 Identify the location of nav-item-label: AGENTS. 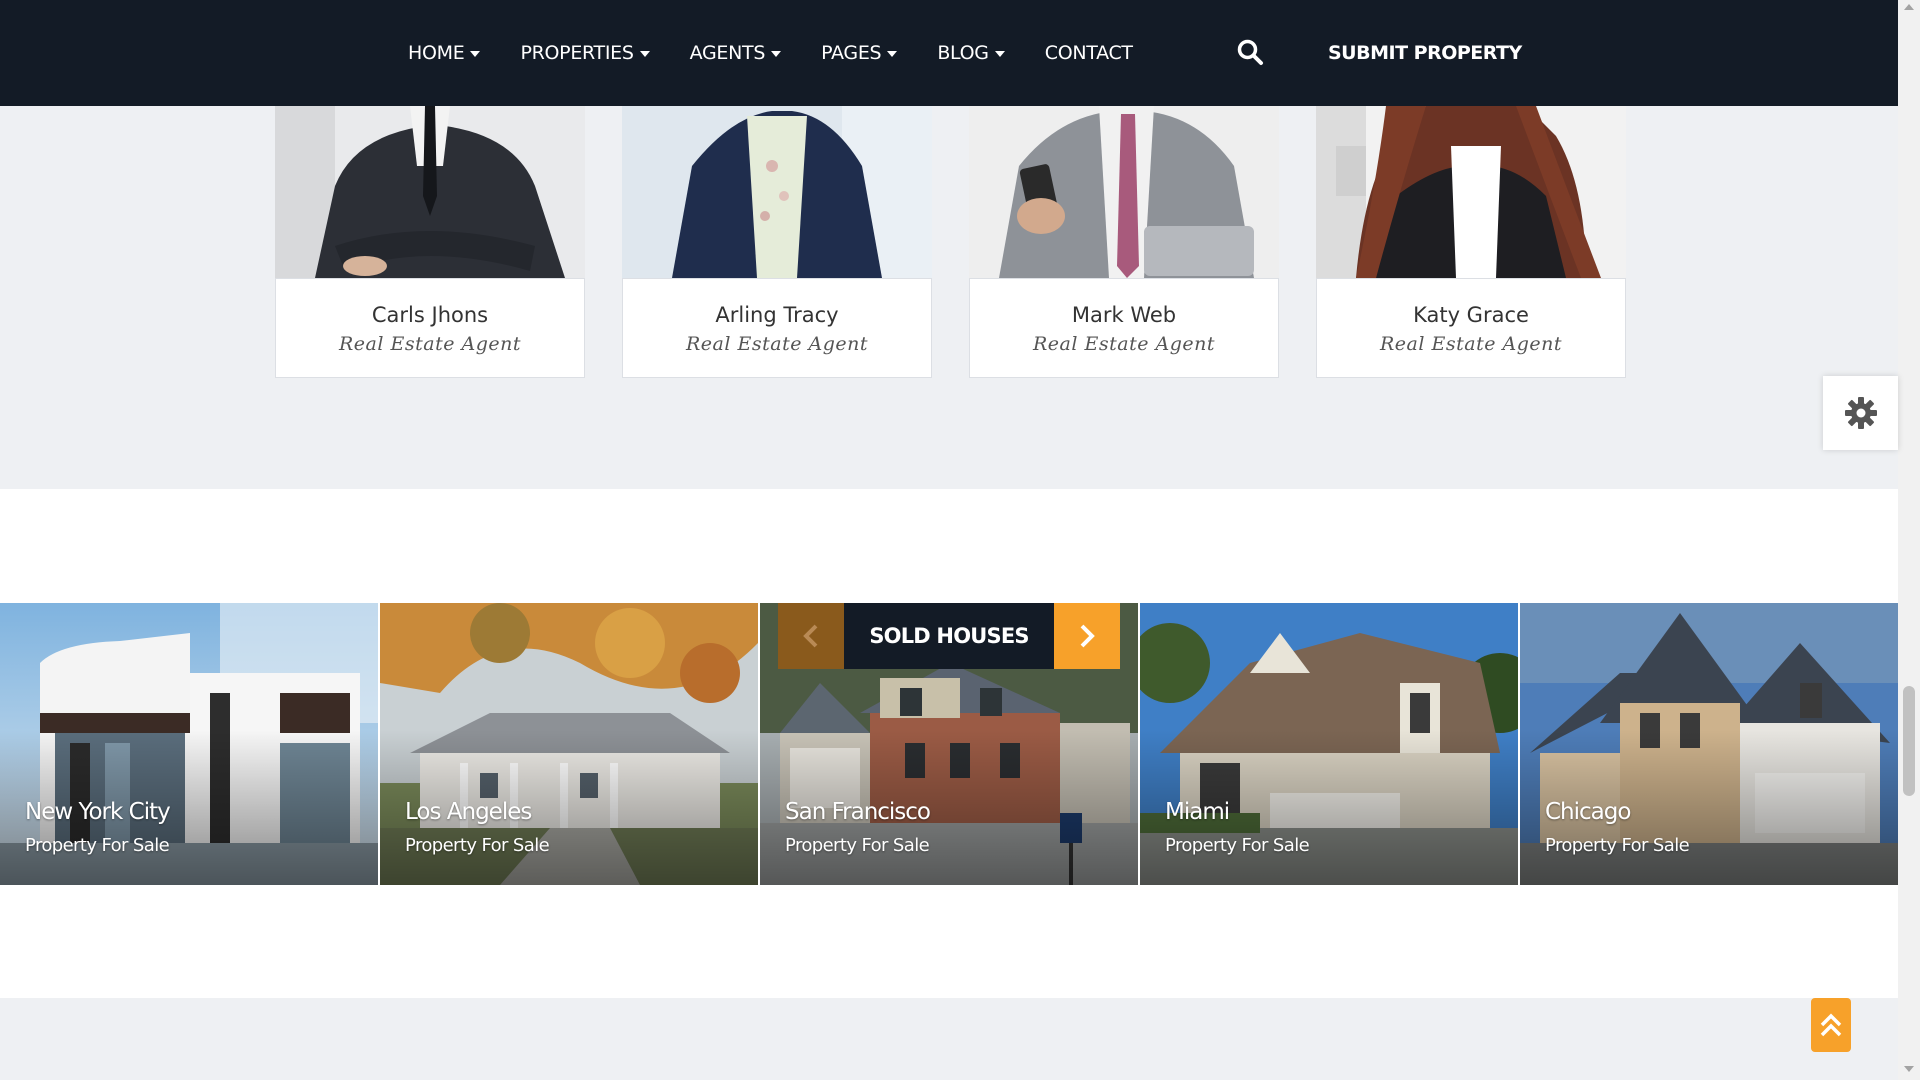
(727, 53).